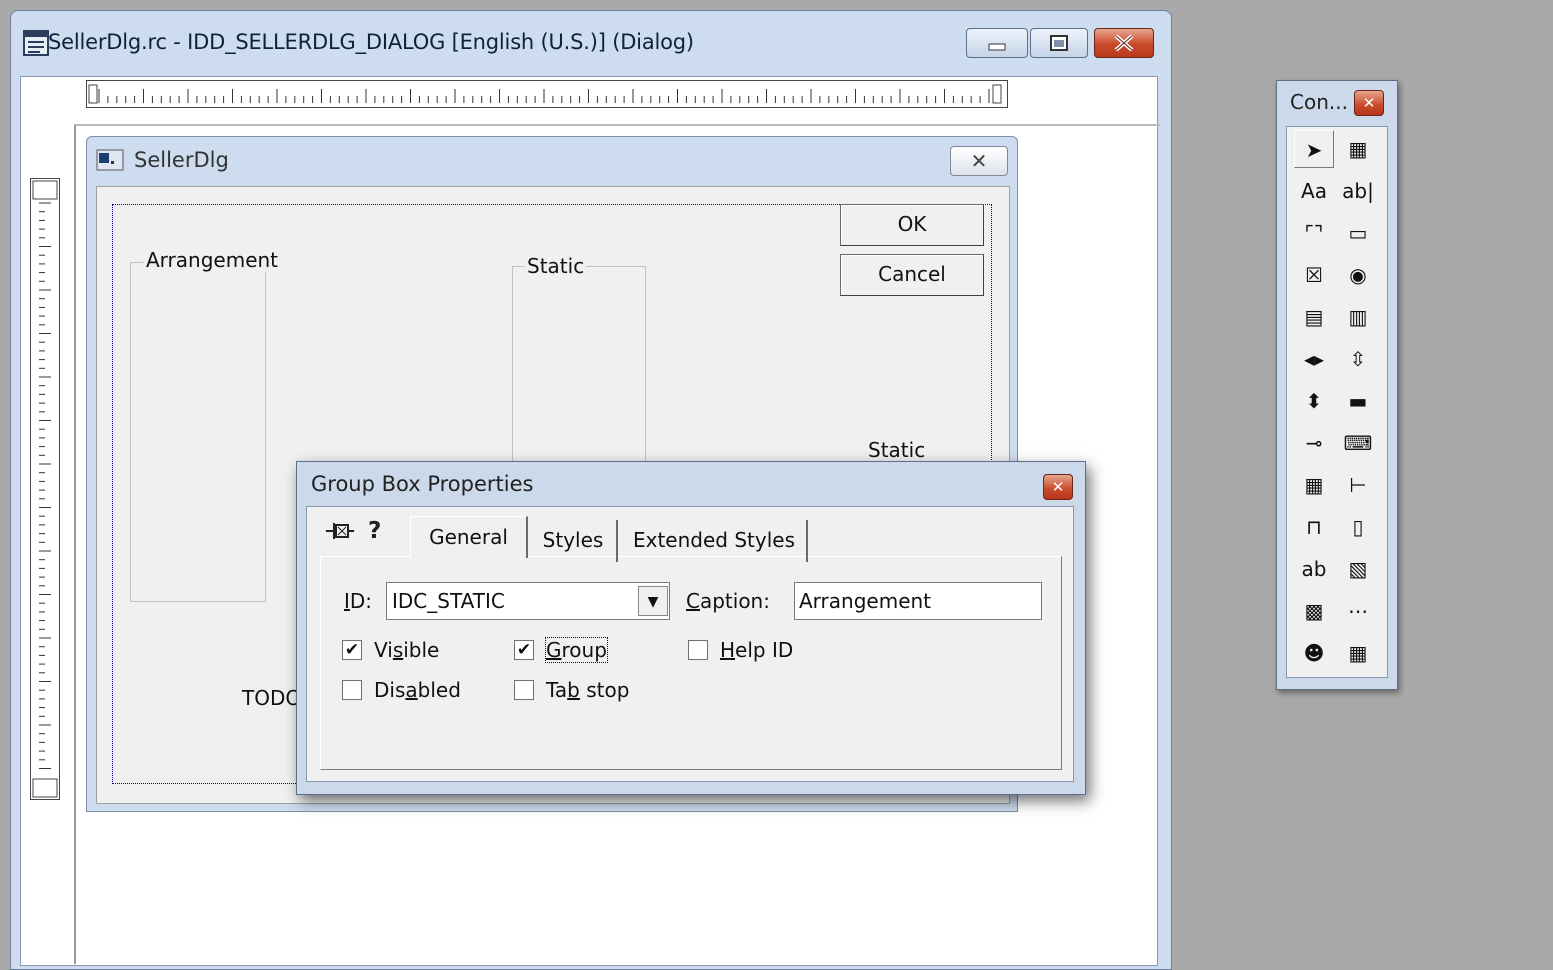  I want to click on disabled-checkbox, so click(352, 690).